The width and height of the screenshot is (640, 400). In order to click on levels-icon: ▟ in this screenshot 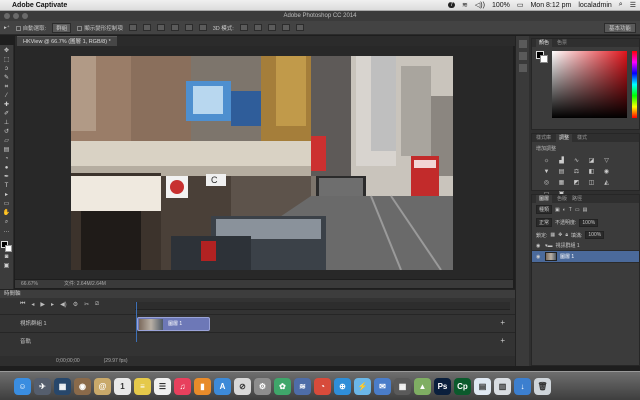, I will do `click(561, 161)`.